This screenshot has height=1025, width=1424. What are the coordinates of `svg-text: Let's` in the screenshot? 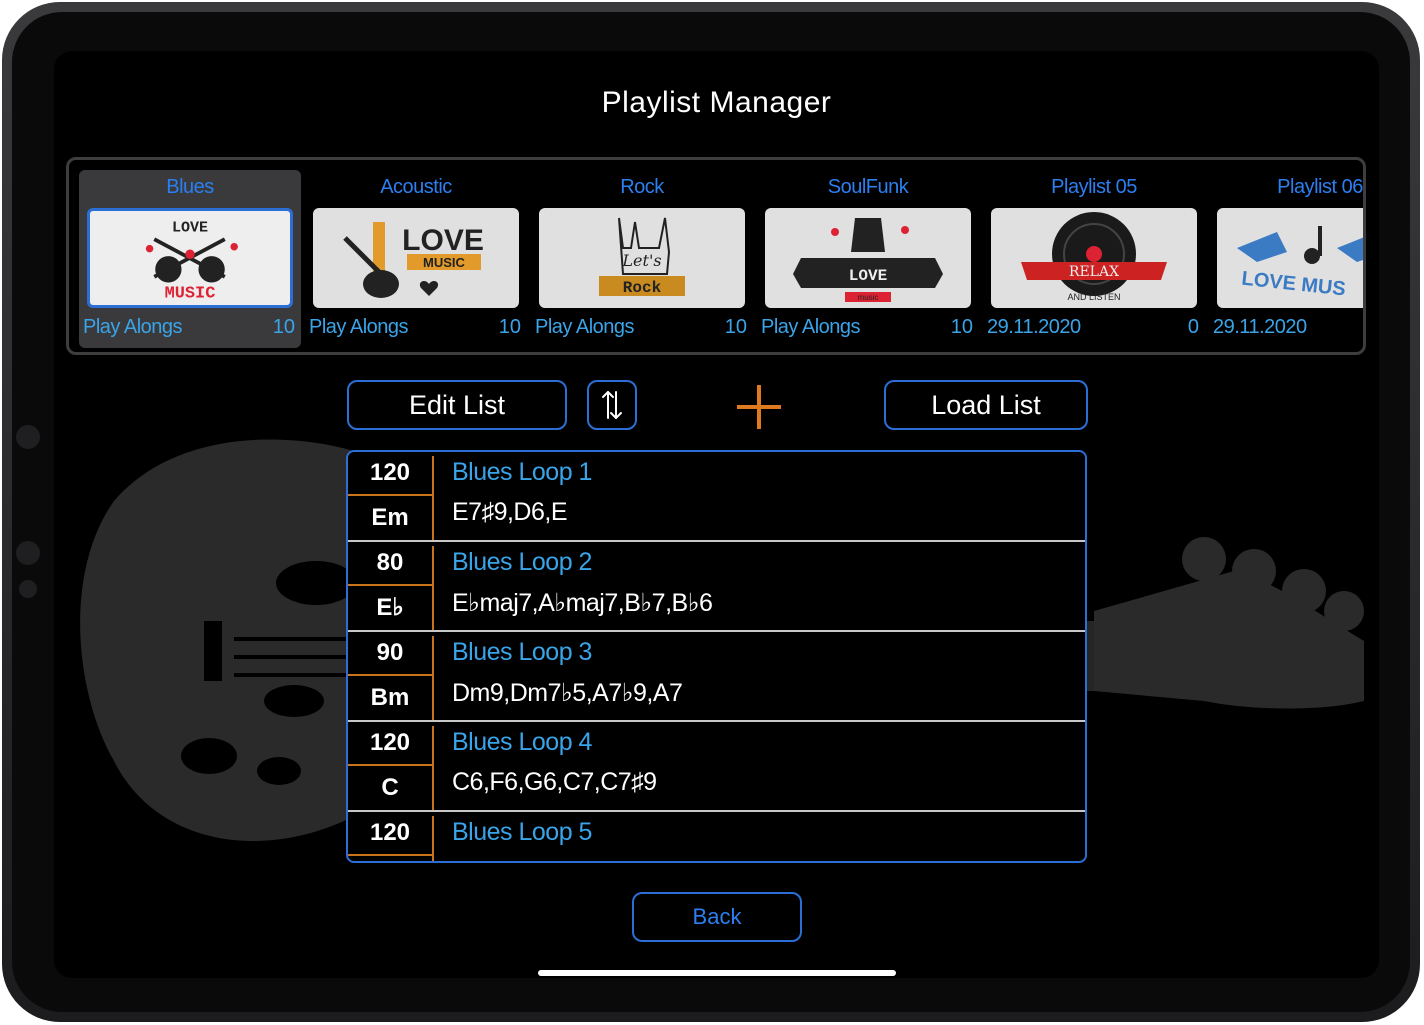 It's located at (641, 260).